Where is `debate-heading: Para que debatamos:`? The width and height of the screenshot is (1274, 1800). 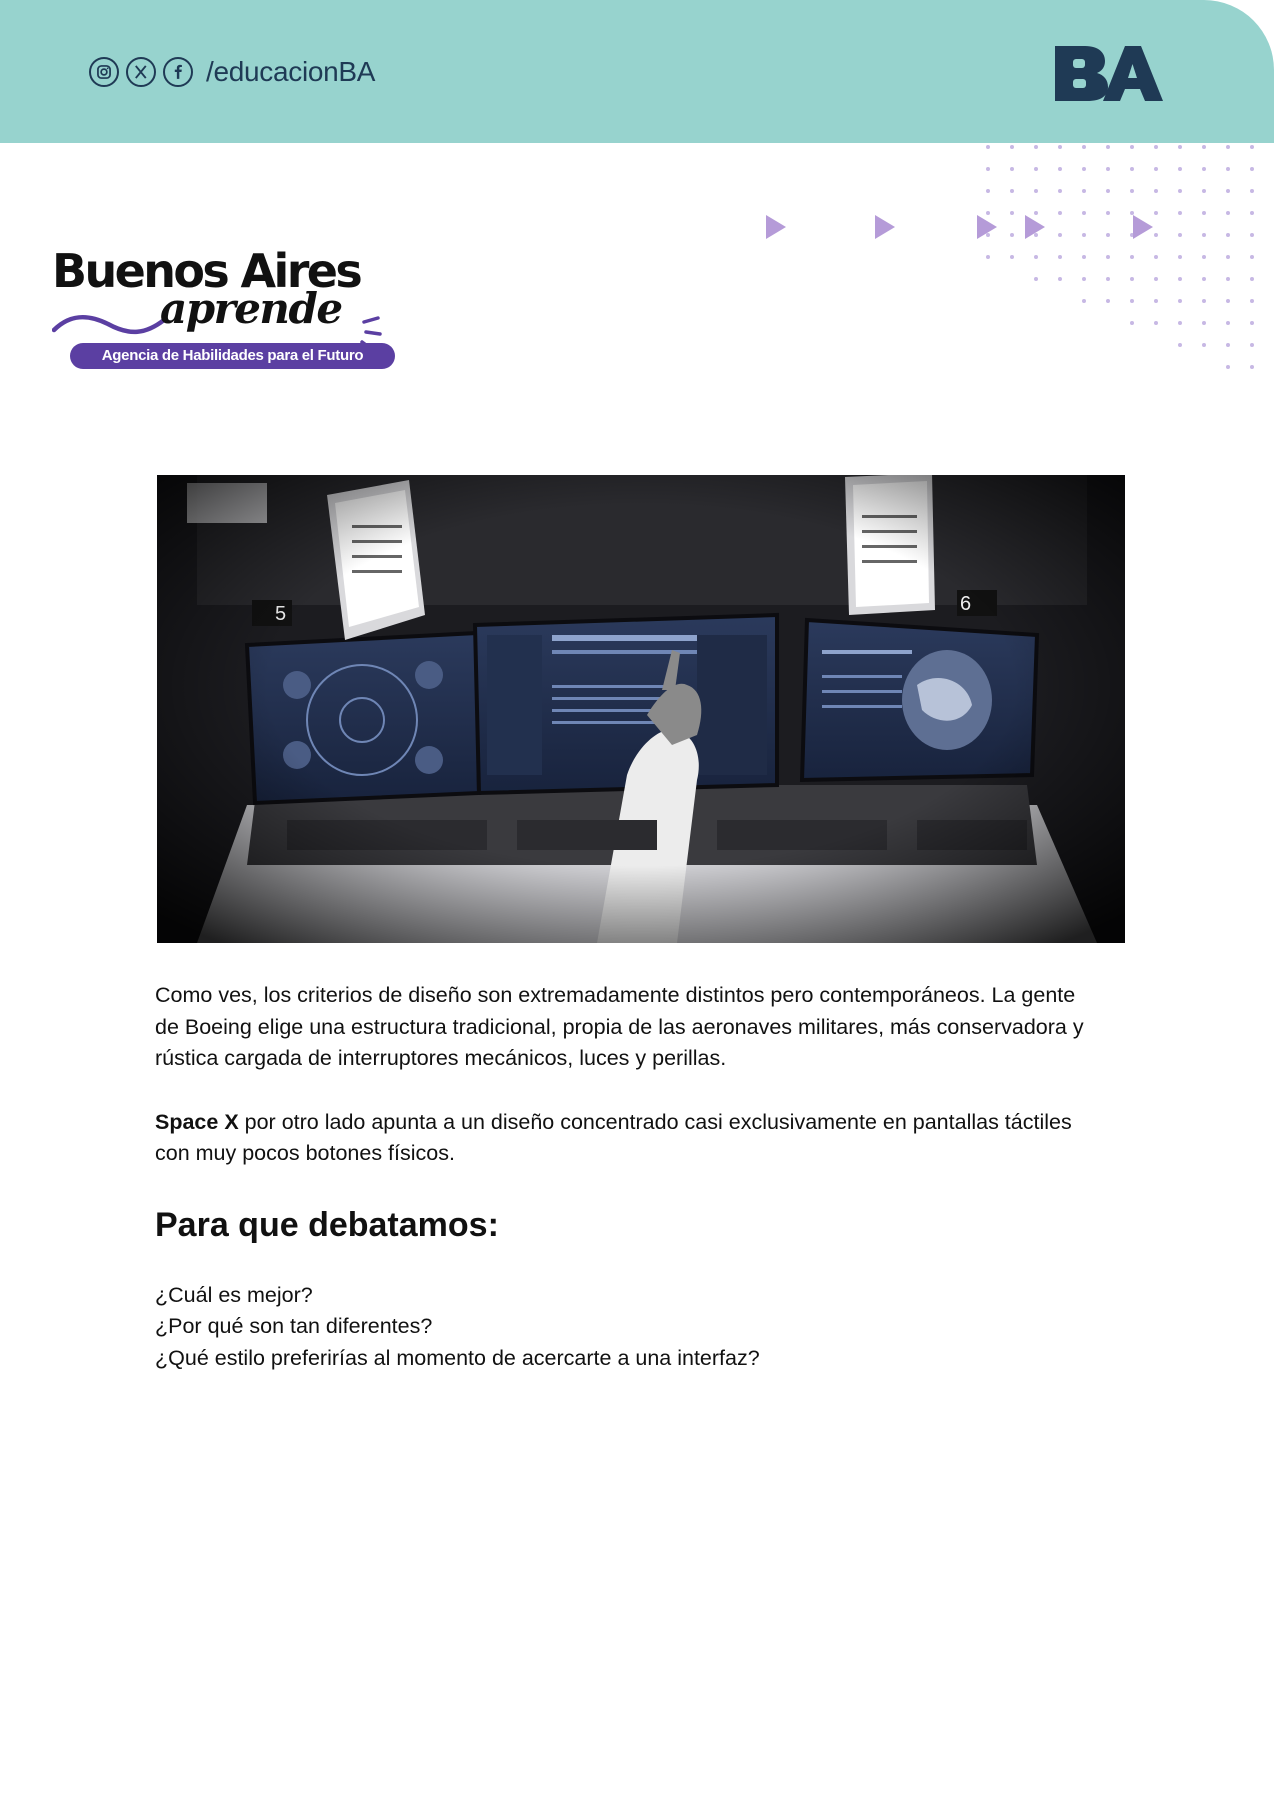 debate-heading: Para que debatamos: is located at coordinates (327, 1224).